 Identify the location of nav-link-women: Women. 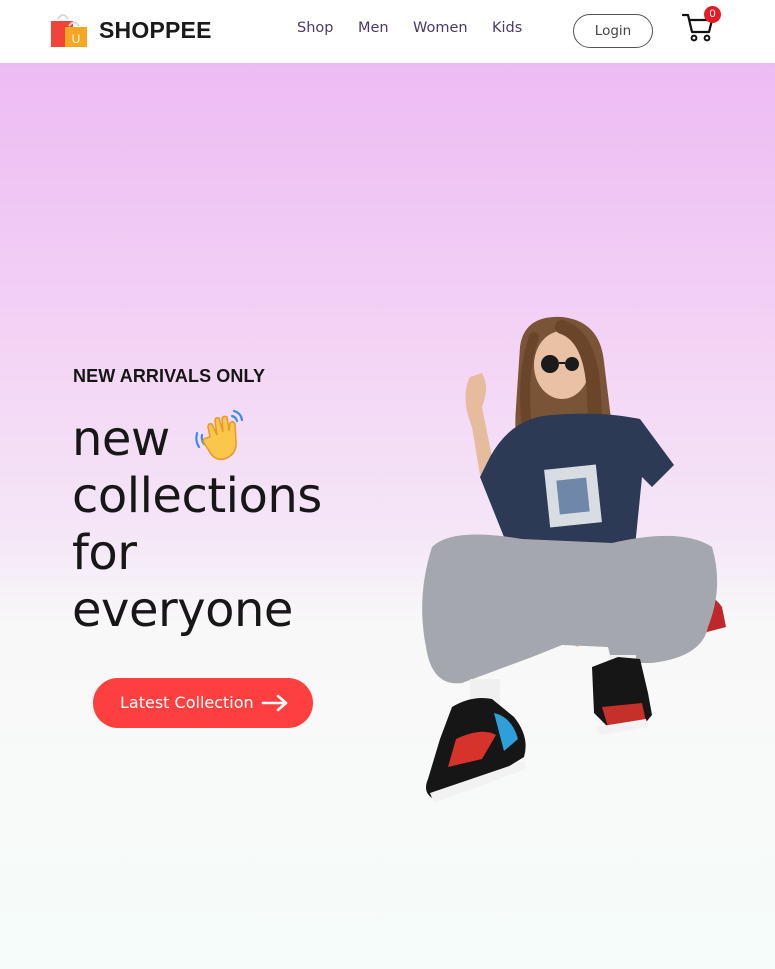
(440, 28).